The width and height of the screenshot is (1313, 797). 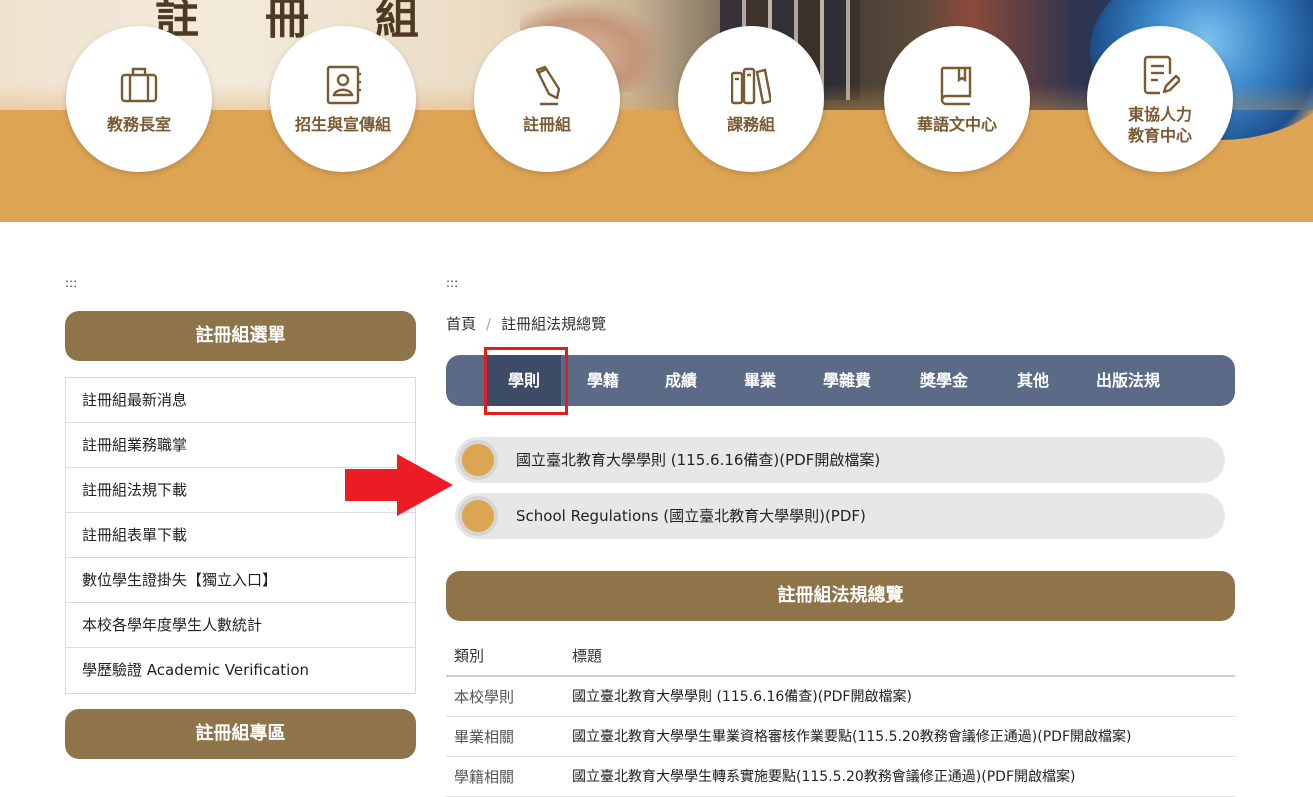 What do you see at coordinates (698, 460) in the screenshot?
I see `document-link-label: 國立臺北教育大學學則 (115.6.16備查)(PDF開啟檔案)` at bounding box center [698, 460].